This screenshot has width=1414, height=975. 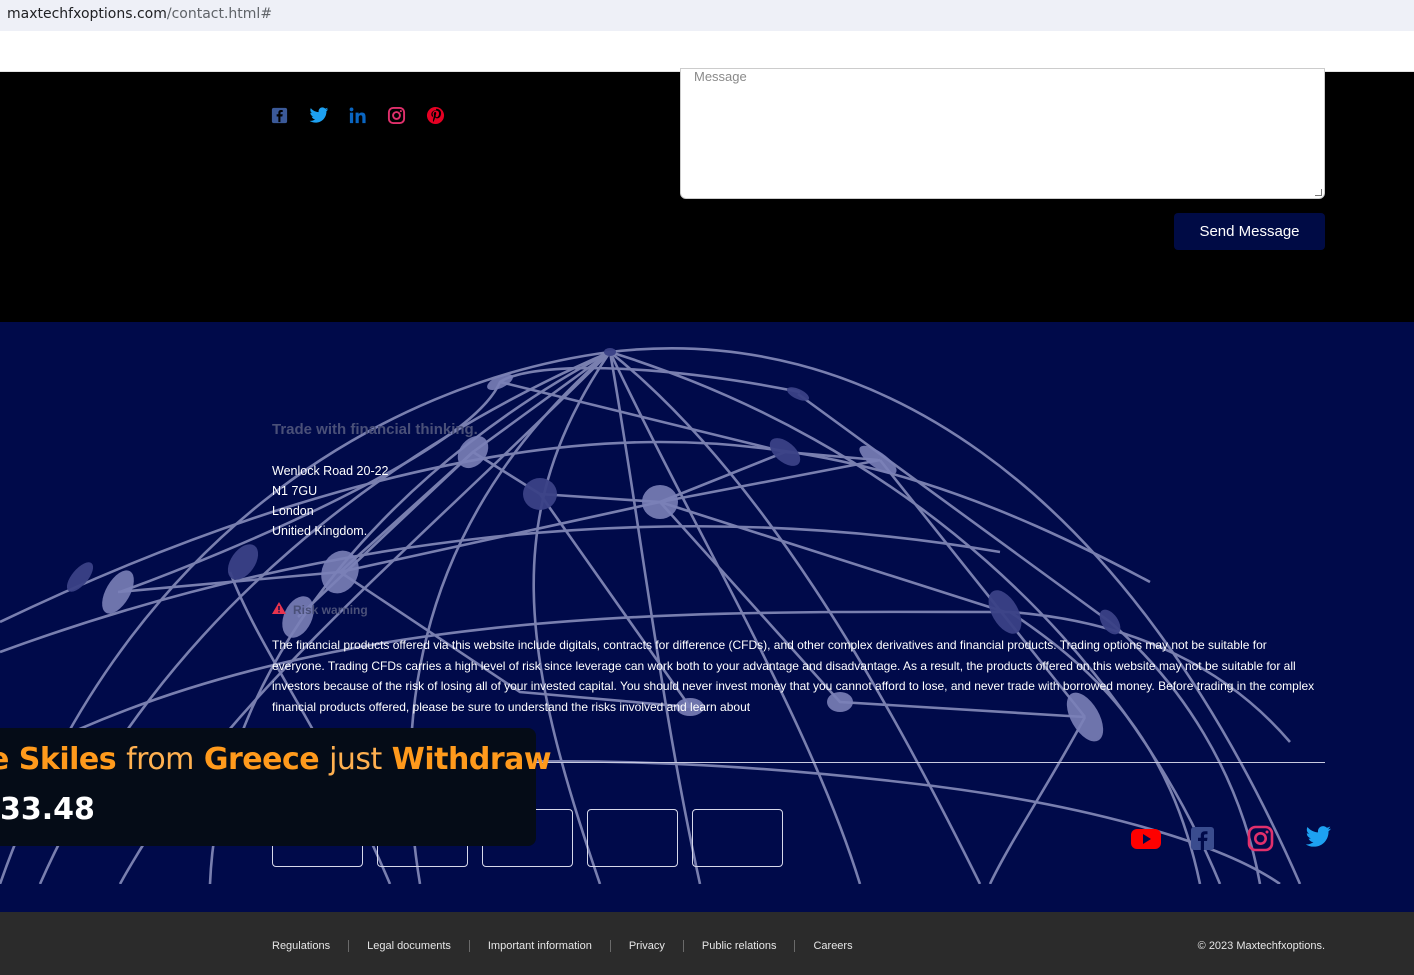 I want to click on notification-headline: e Skiles from Greece just Withdraw, so click(x=276, y=759).